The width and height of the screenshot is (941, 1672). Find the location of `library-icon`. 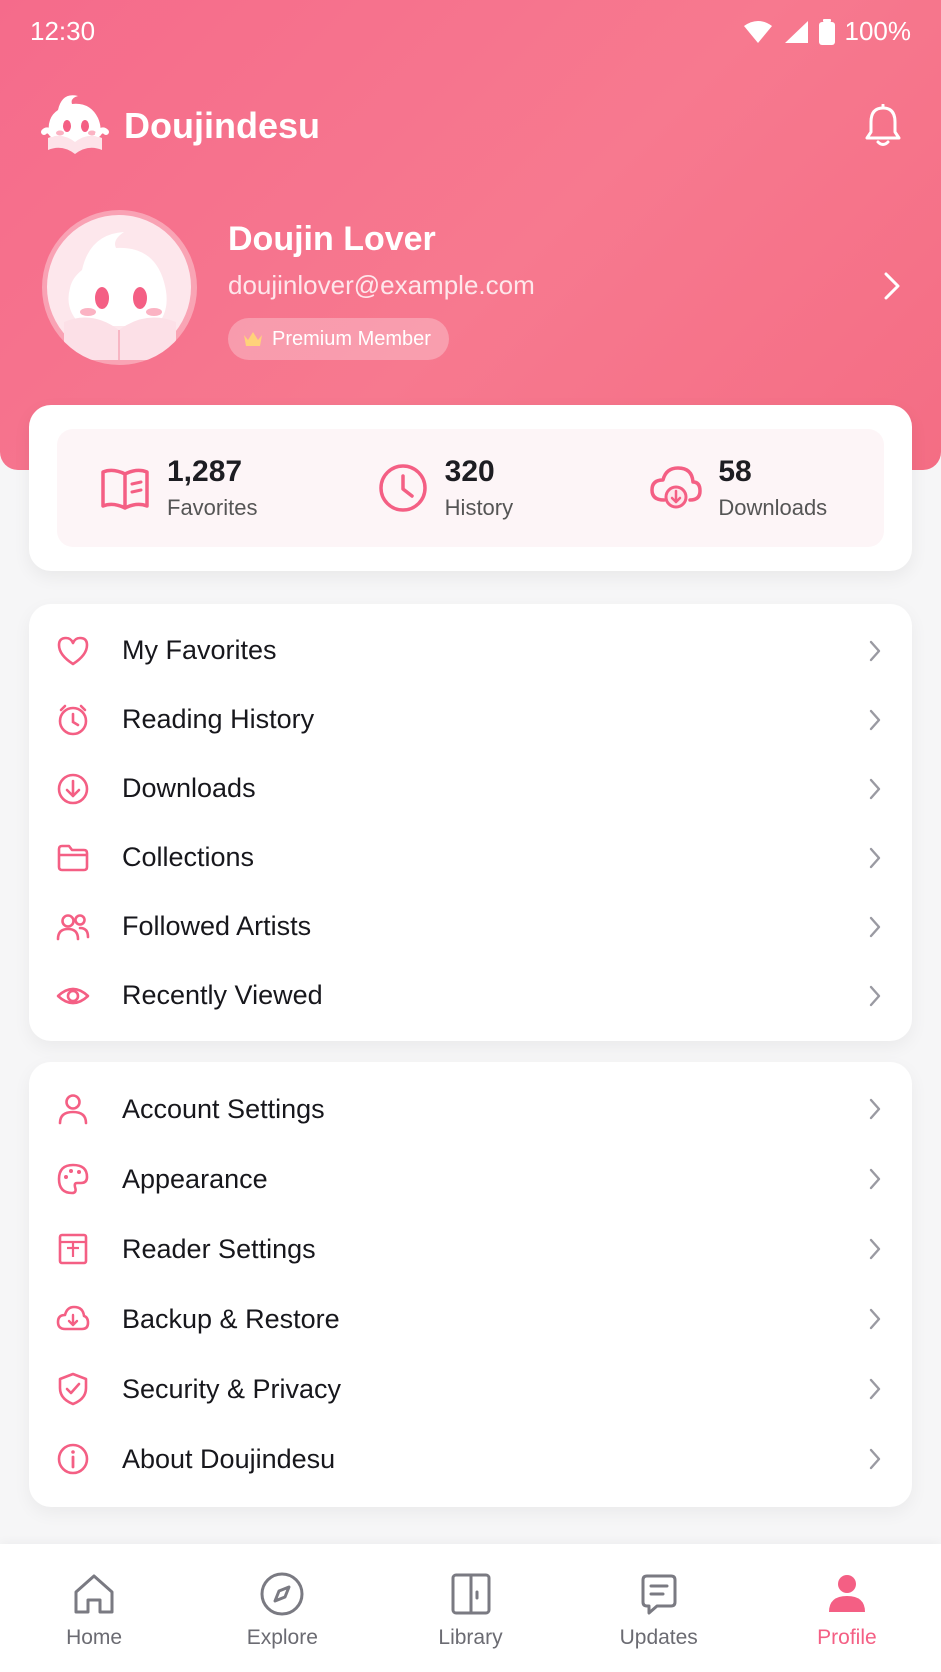

library-icon is located at coordinates (470, 1594).